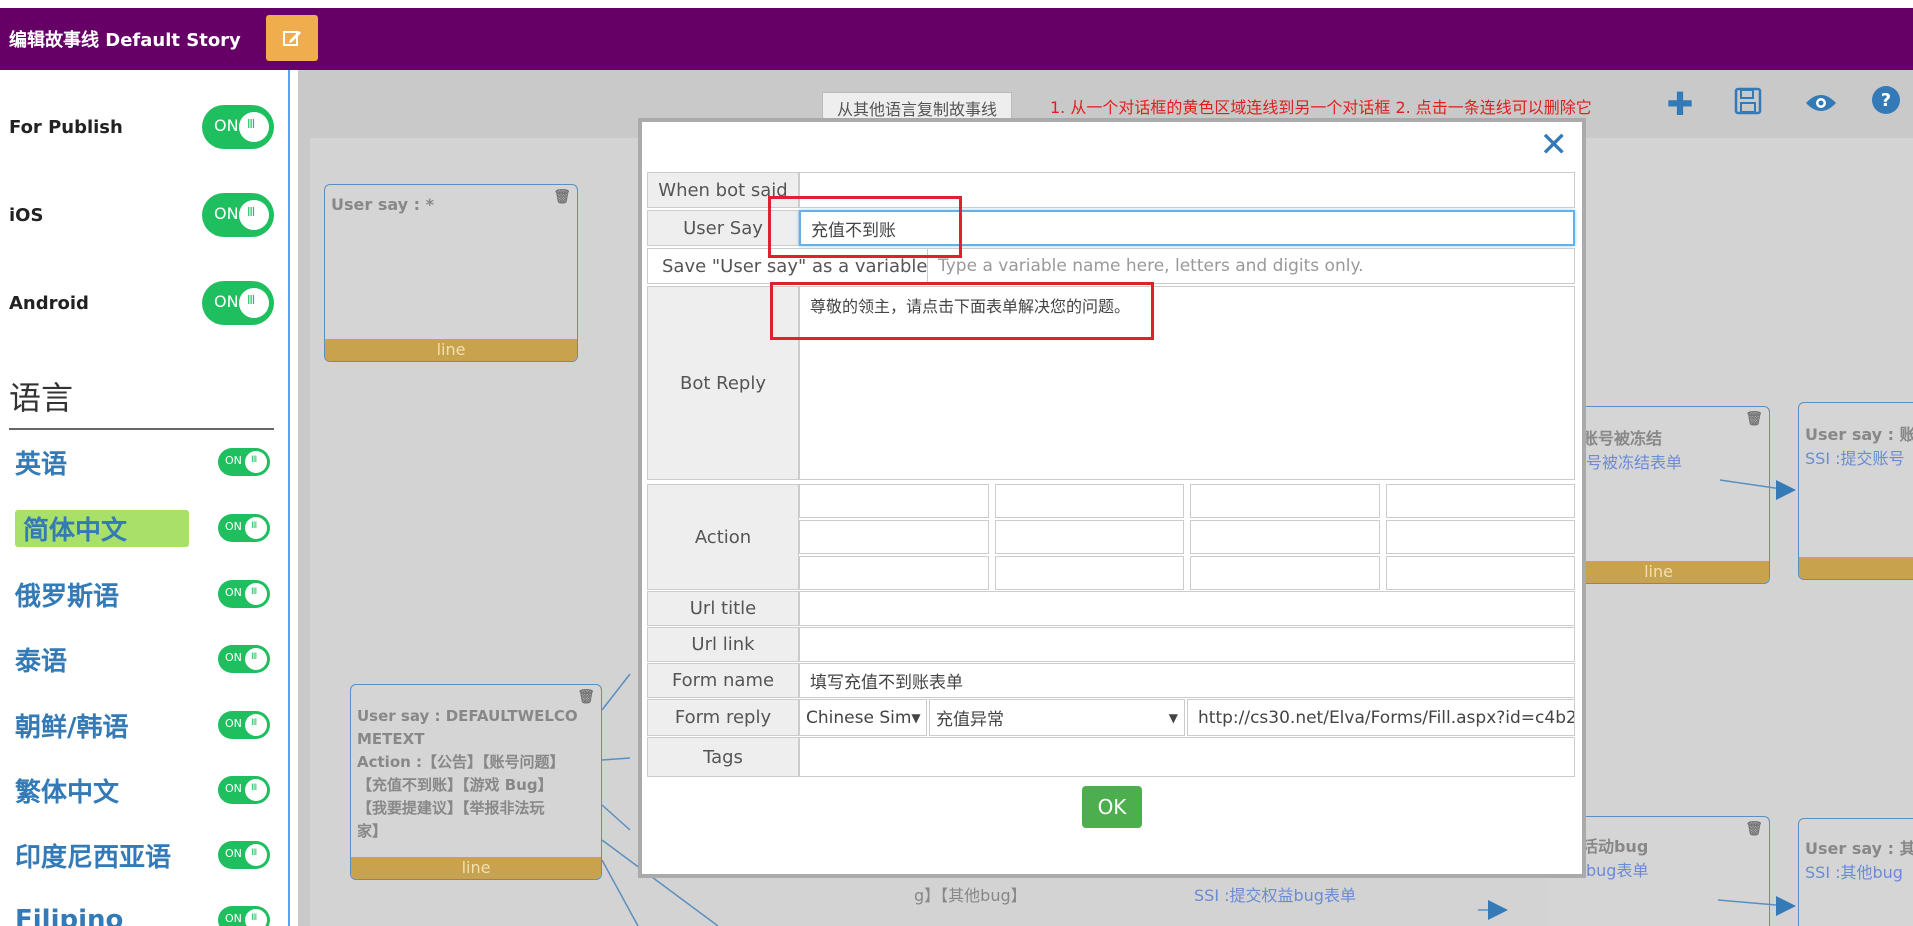 The height and width of the screenshot is (926, 1913). Describe the element at coordinates (859, 717) in the screenshot. I see `select-value: Chinese Sim` at that location.